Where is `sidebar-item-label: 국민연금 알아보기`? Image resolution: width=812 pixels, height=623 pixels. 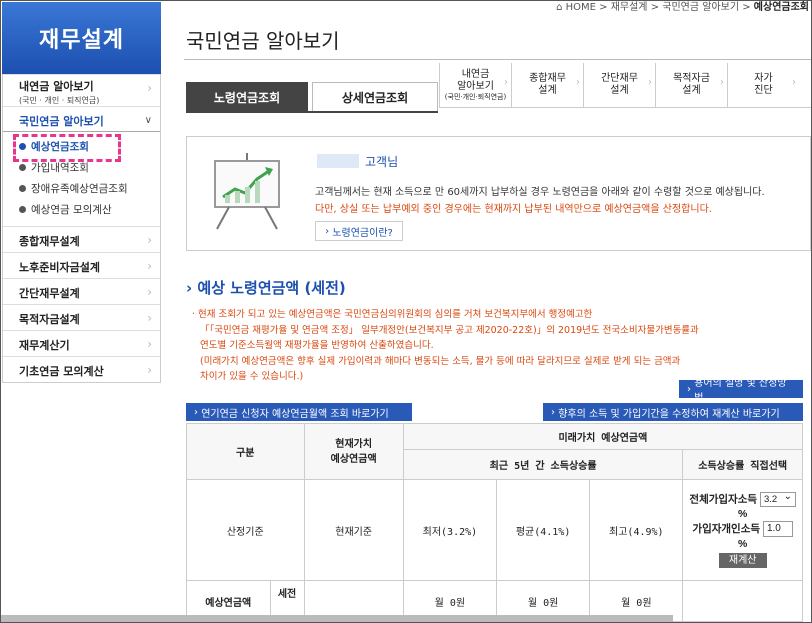
sidebar-item-label: 국민연금 알아보기 is located at coordinates (61, 121).